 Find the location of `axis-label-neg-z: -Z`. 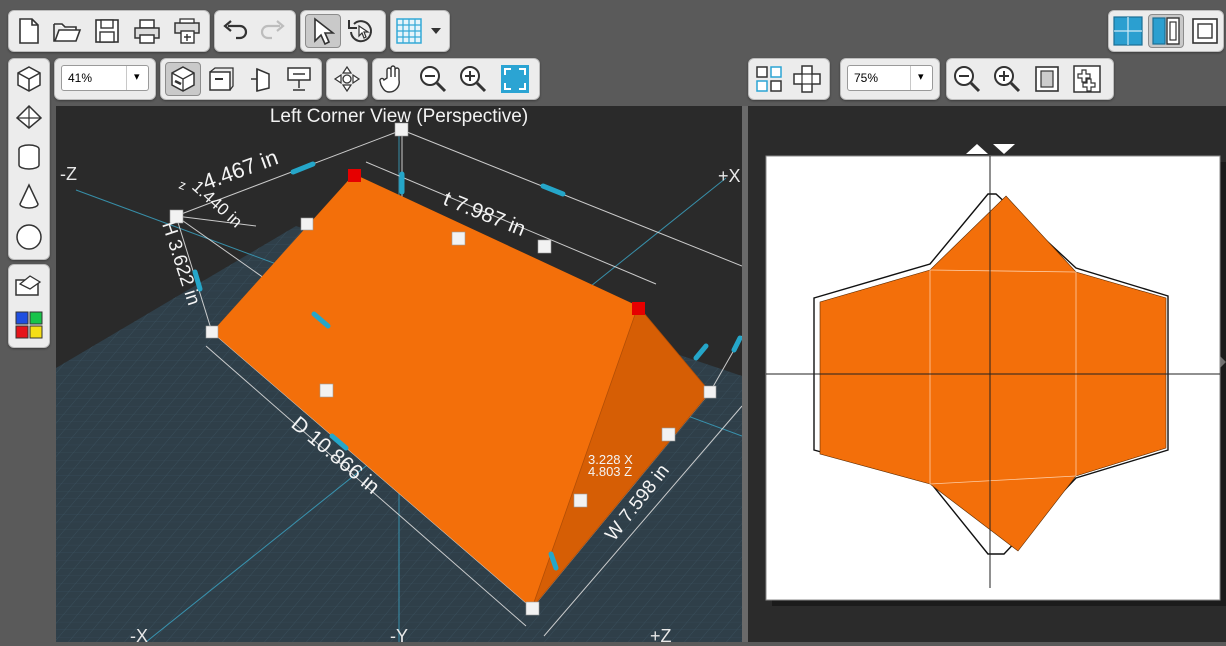

axis-label-neg-z: -Z is located at coordinates (68, 174).